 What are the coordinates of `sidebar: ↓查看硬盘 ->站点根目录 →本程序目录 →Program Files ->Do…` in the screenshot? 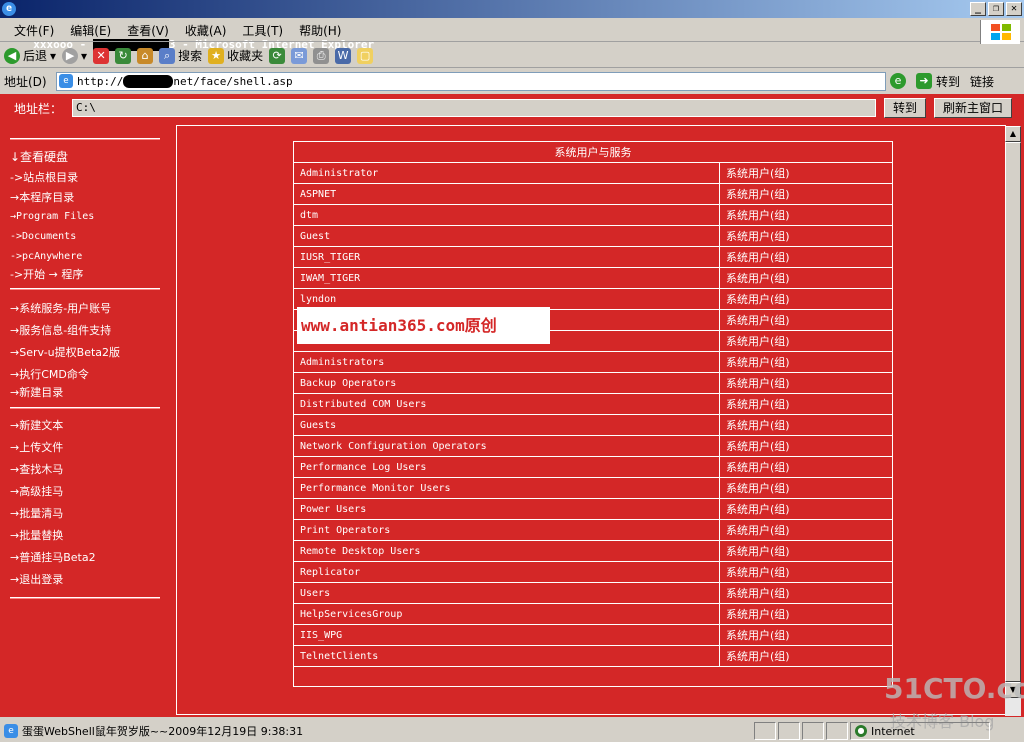 It's located at (88, 419).